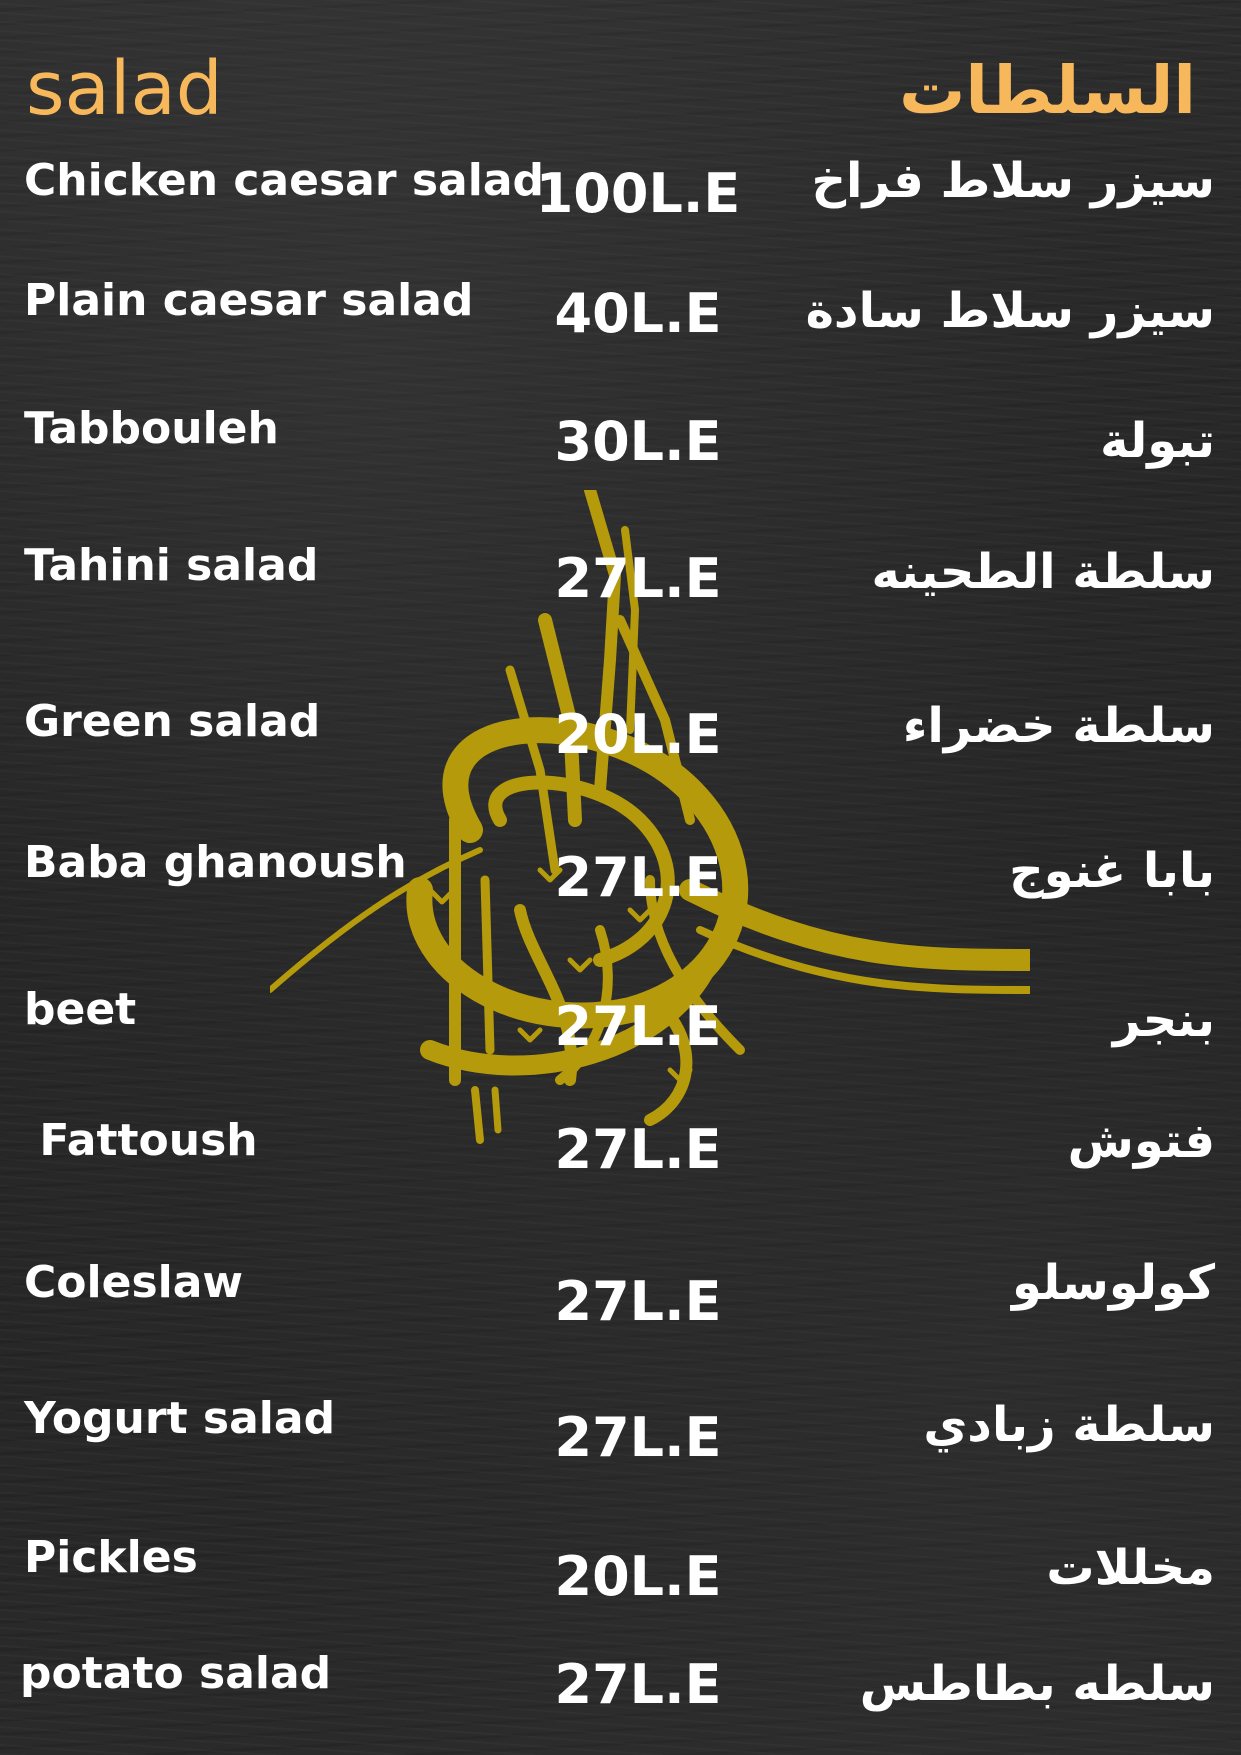 This screenshot has width=1241, height=1755. Describe the element at coordinates (638, 193) in the screenshot. I see `item-price: 100L.E` at that location.